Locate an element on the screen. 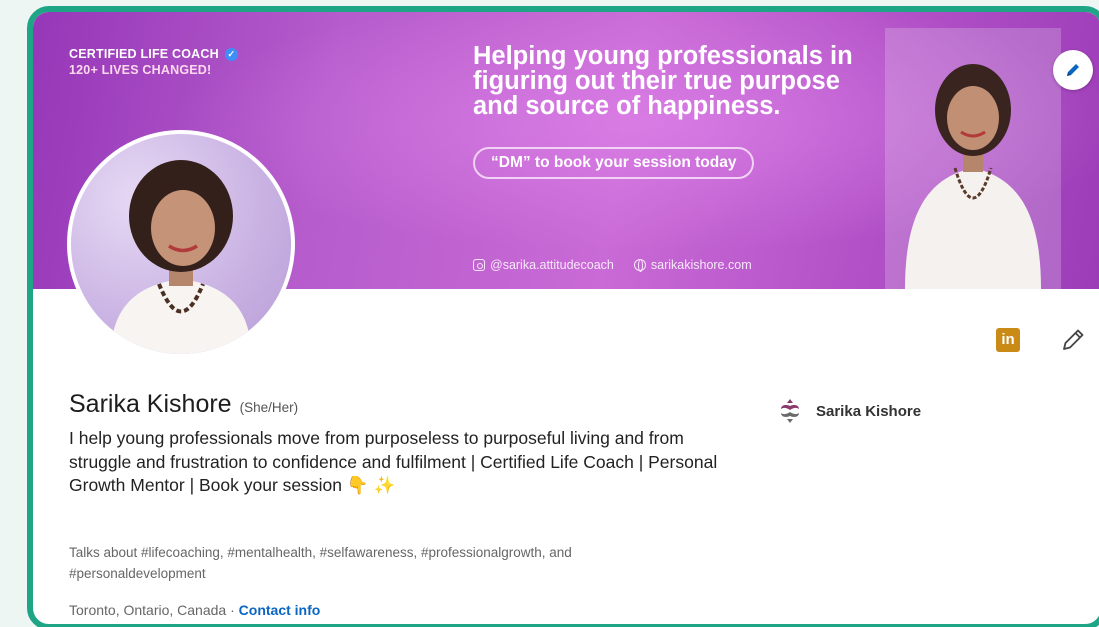 Image resolution: width=1099 pixels, height=627 pixels. name-row: Sarika Kishore (She/Her) is located at coordinates (183, 404).